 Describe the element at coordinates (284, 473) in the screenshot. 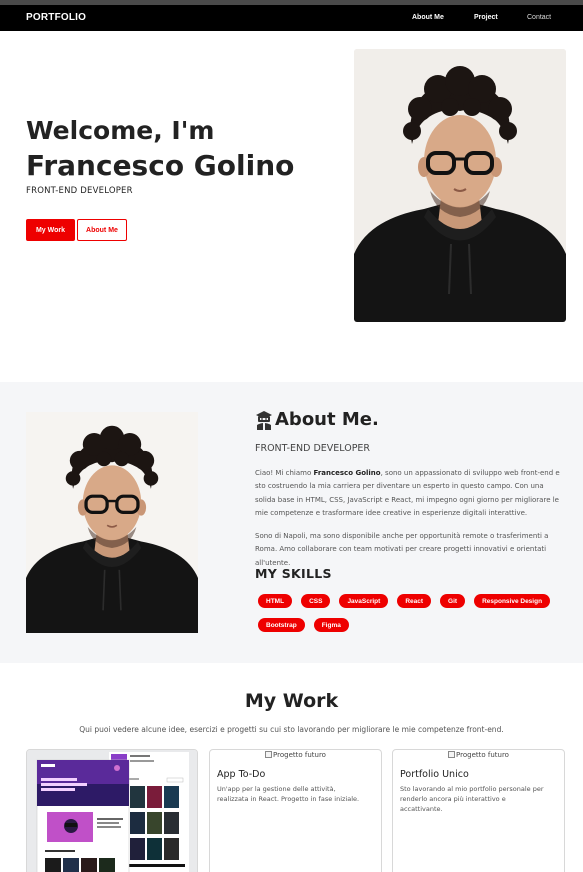

I see `about-text-span: Ciao! Mi chiamo` at that location.